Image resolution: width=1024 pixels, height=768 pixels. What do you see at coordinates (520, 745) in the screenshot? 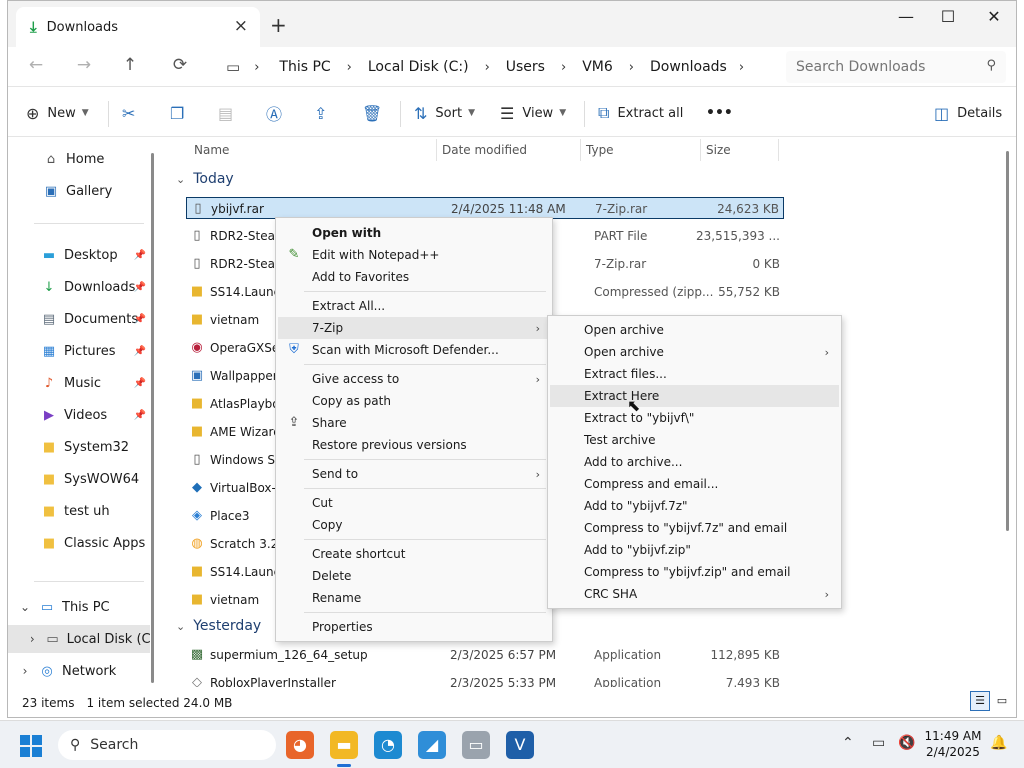
I see `virtualbox-icon: V` at bounding box center [520, 745].